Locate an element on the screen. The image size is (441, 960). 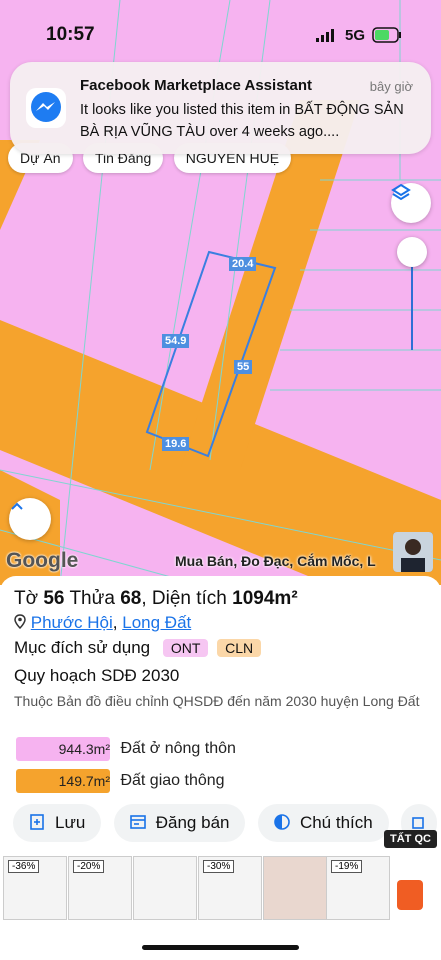
plot-number: 68 is located at coordinates (131, 598).